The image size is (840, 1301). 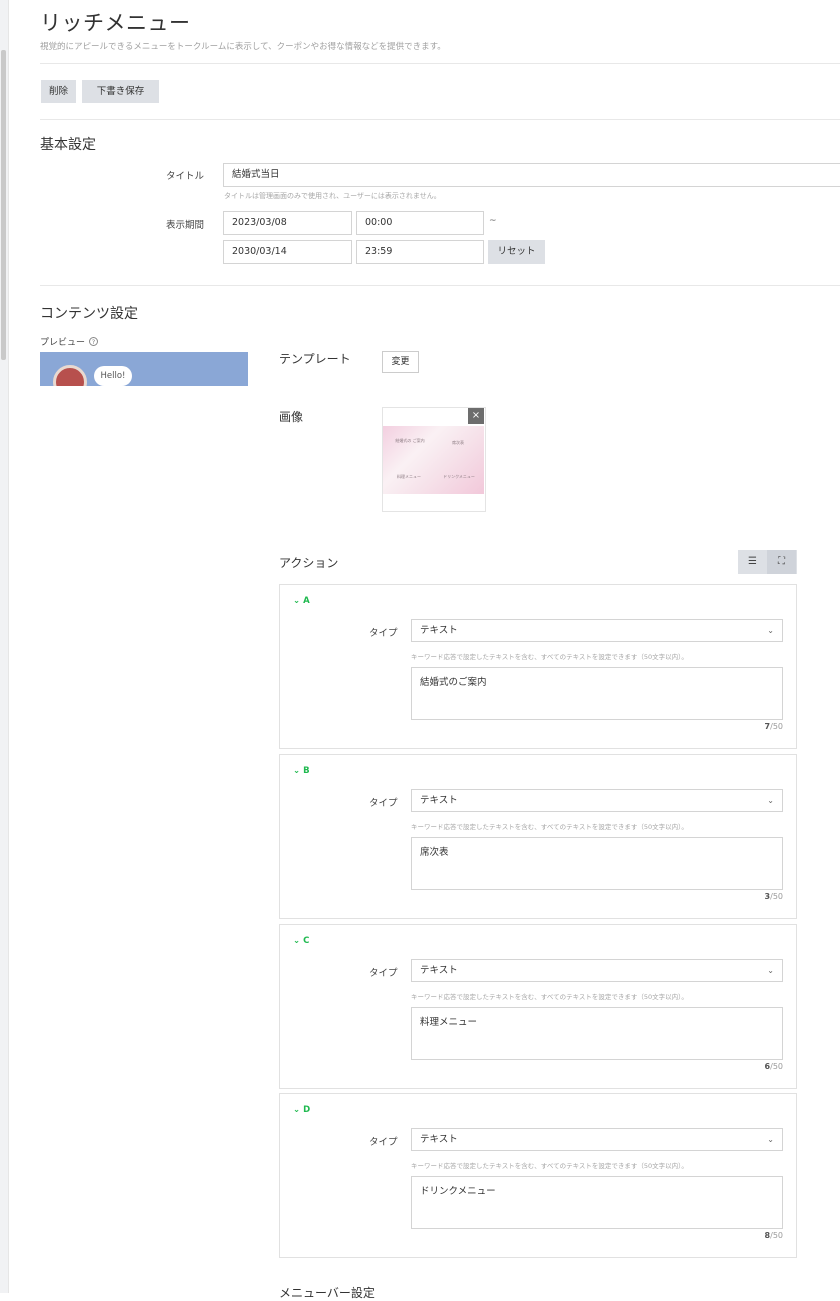 What do you see at coordinates (773, 896) in the screenshot?
I see `char-counter: 3/50` at bounding box center [773, 896].